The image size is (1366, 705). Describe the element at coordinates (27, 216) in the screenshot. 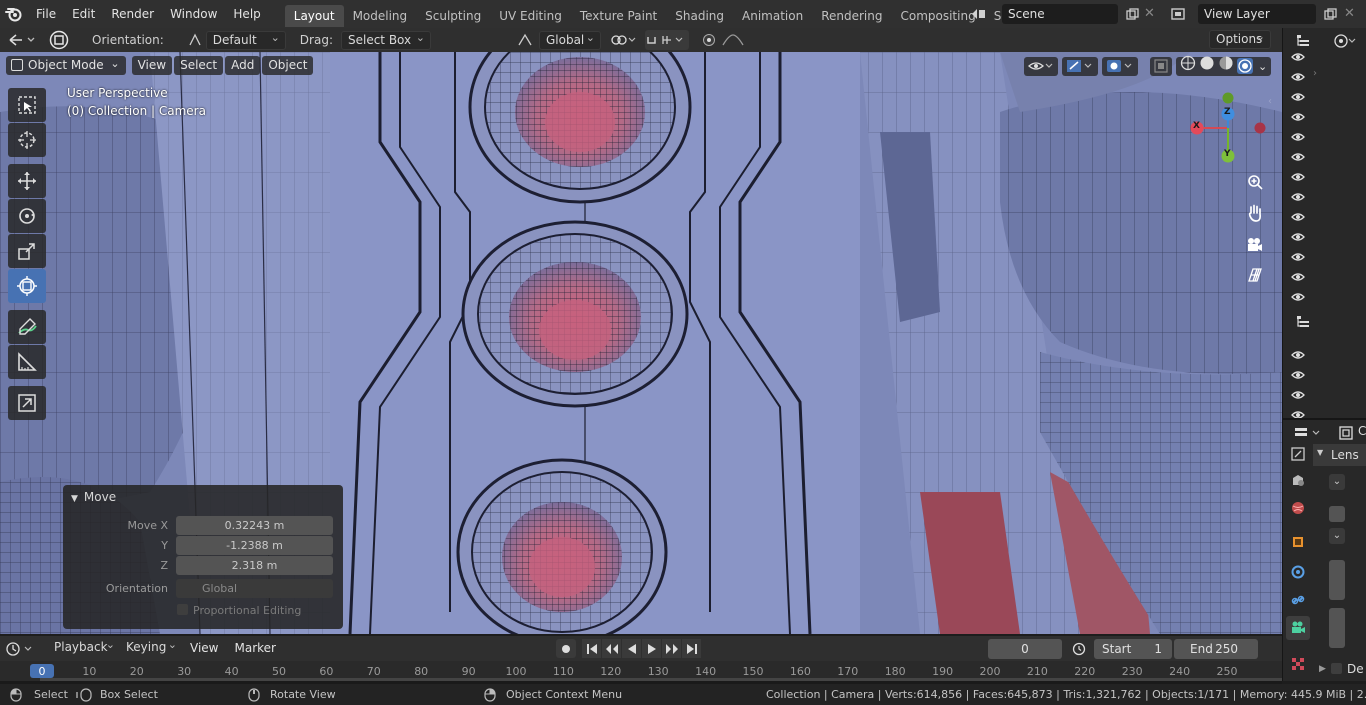

I see `rotate-tool-icon` at that location.